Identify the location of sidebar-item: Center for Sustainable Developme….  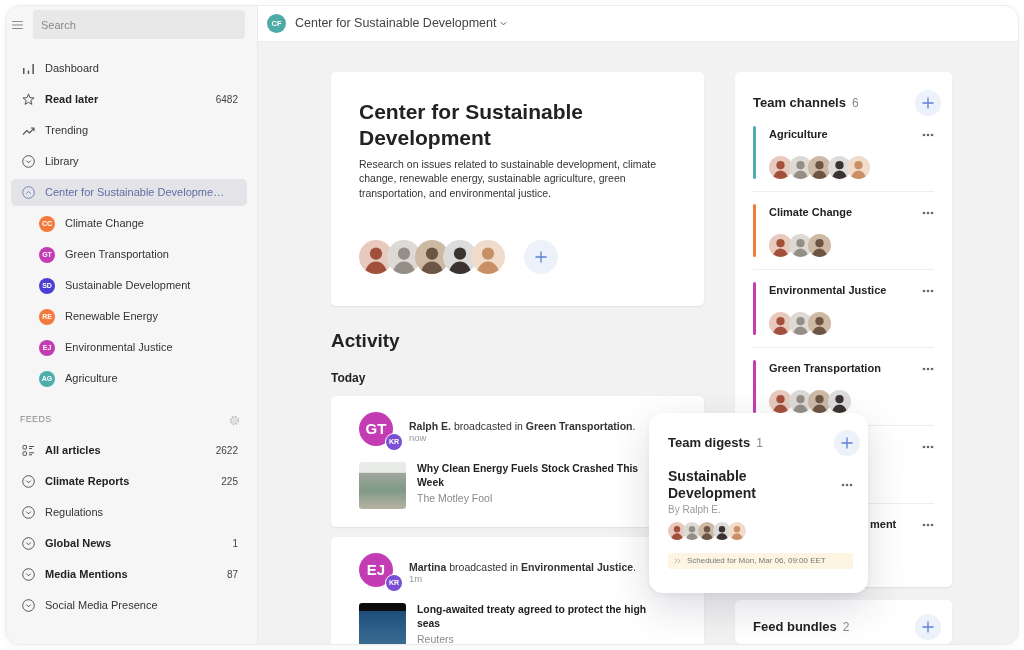
(129, 192).